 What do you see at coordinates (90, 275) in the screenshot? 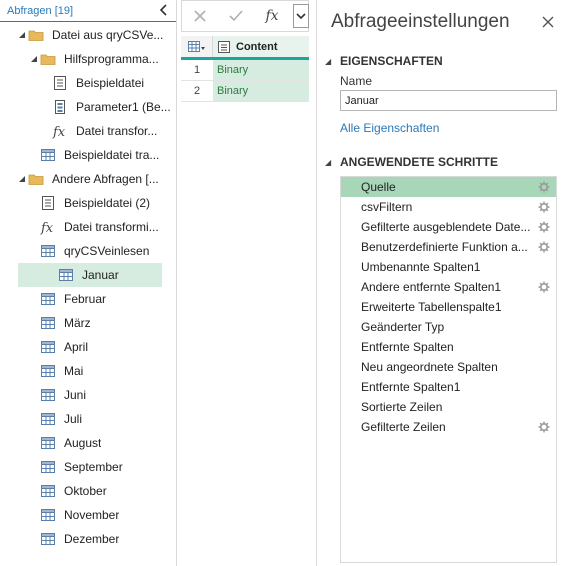
I see `query-tree-item: Januar` at bounding box center [90, 275].